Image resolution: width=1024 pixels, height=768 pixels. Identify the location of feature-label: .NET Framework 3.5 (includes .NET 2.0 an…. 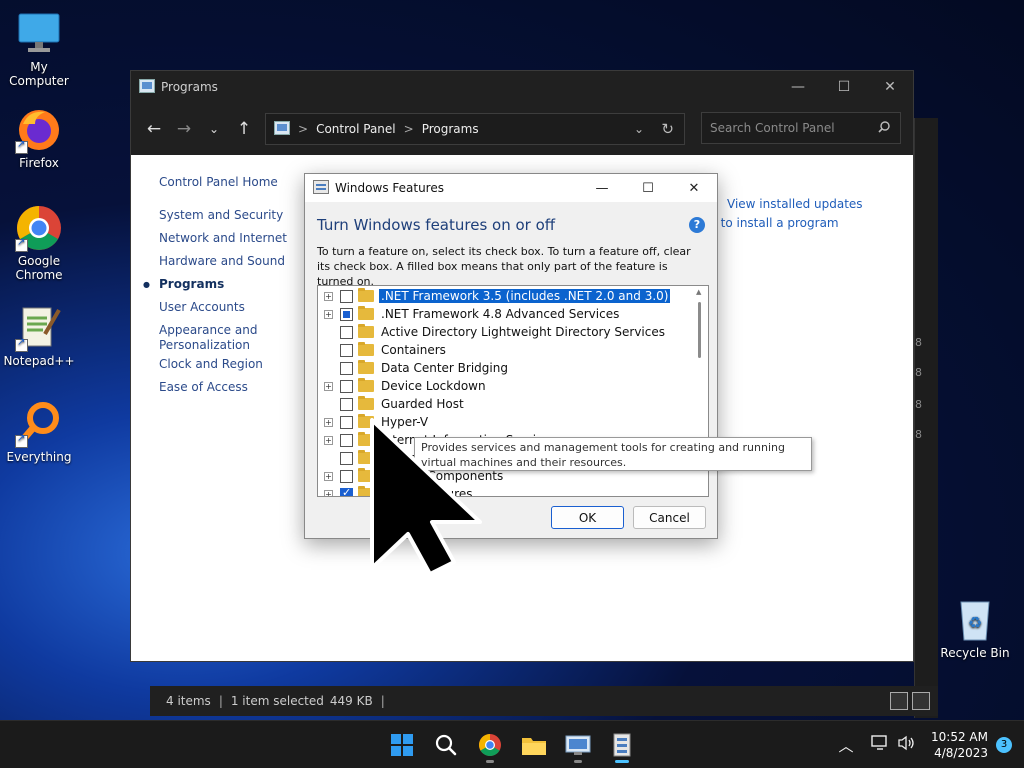
(525, 296).